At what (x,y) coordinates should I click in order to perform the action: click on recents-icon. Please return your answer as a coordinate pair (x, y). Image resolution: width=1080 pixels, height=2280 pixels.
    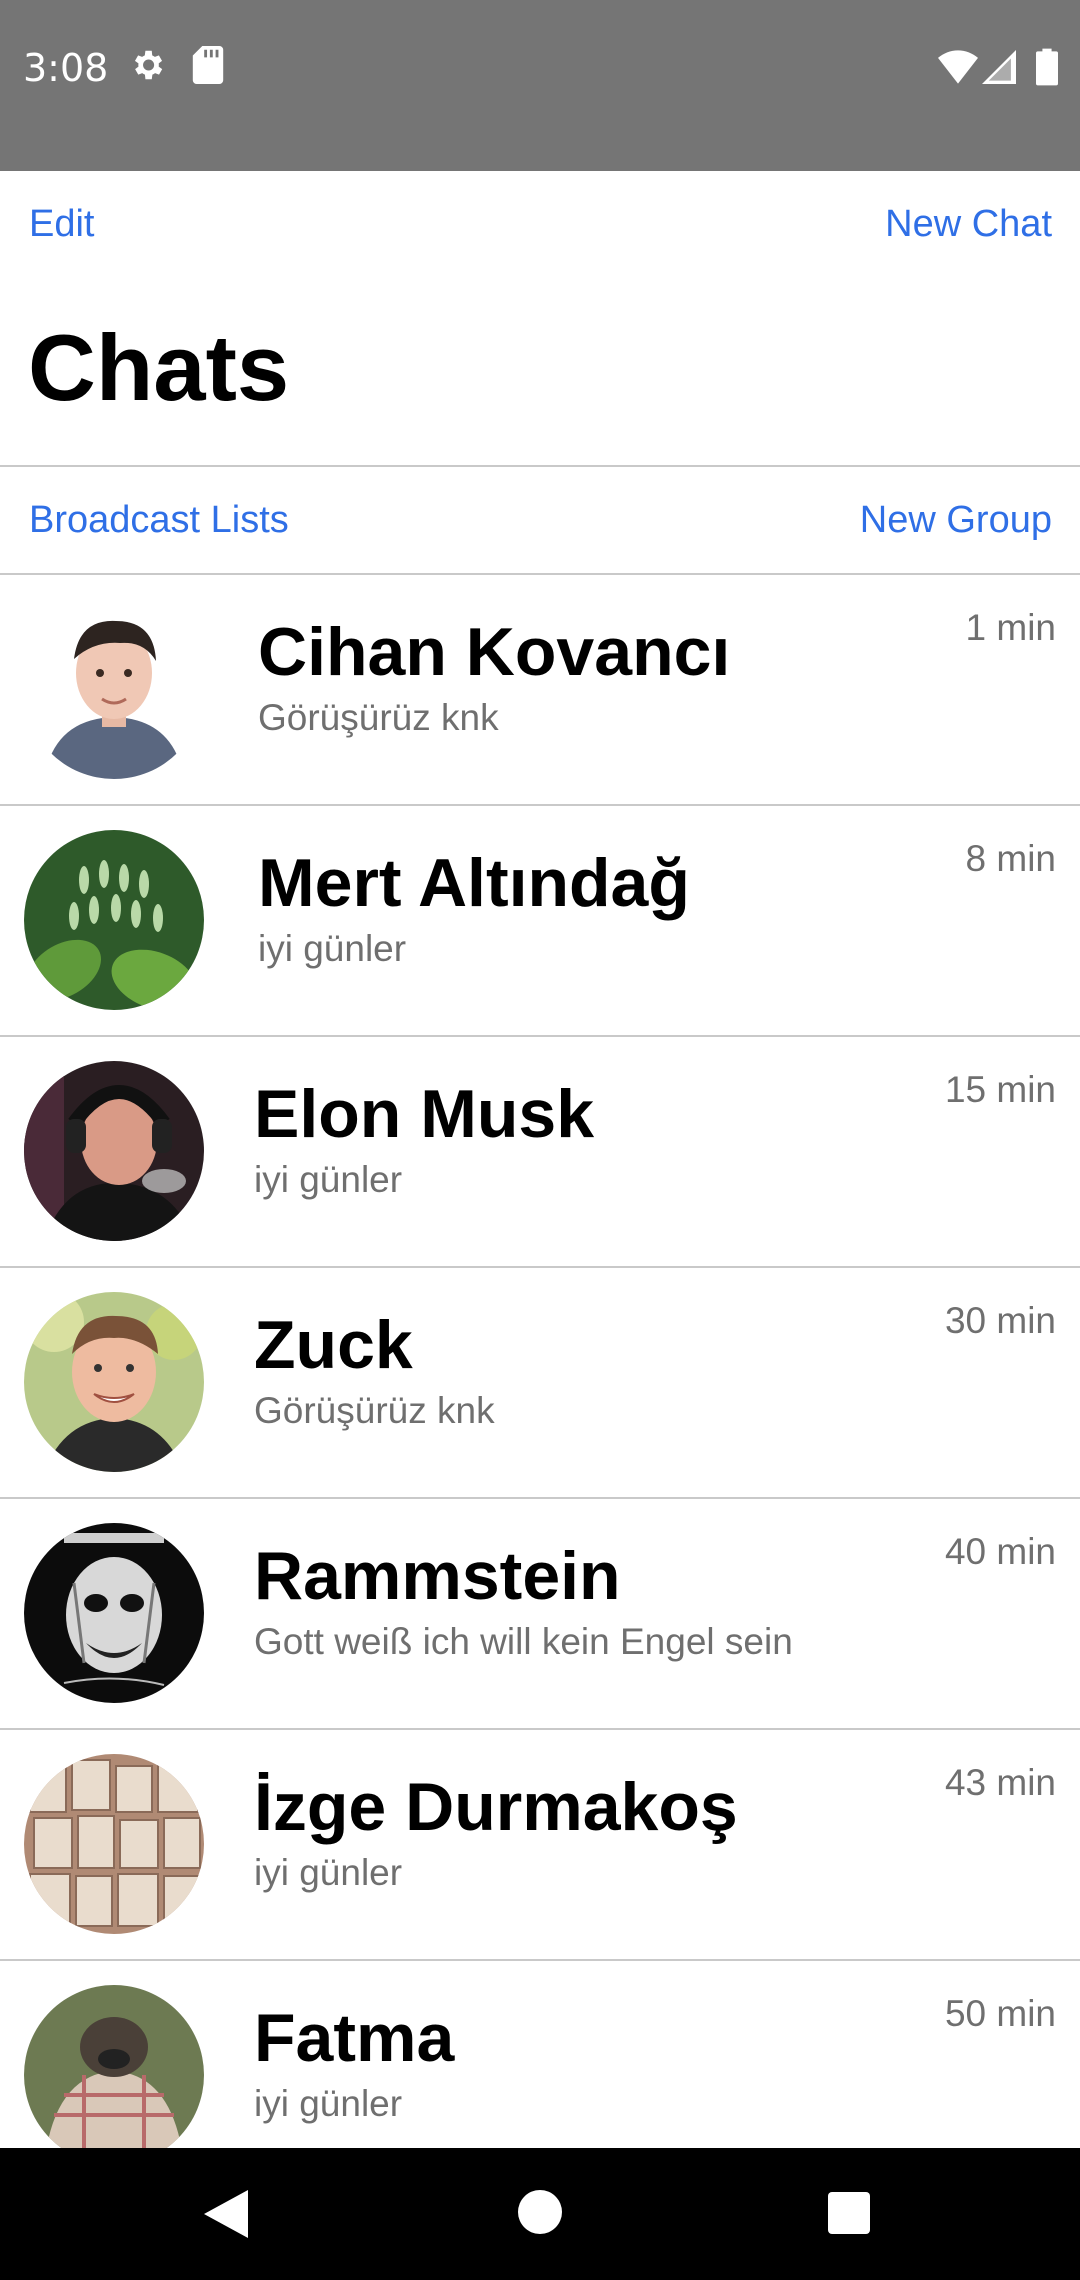
    Looking at the image, I should click on (849, 2215).